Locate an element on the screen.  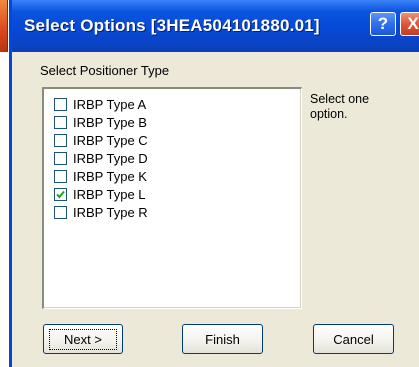
list-item-label: IRBP Type R is located at coordinates (110, 212).